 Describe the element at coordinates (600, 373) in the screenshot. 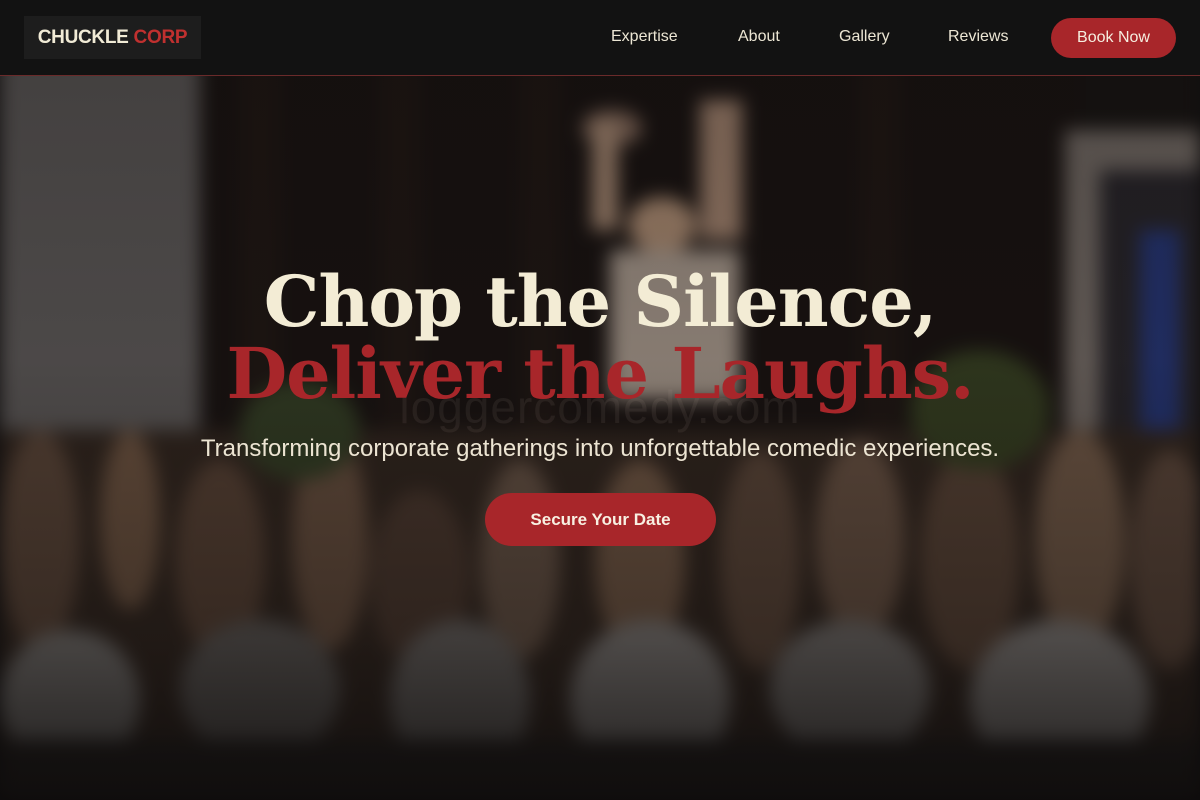

I see `hero-headline-line2: Deliver the Laughs.` at that location.